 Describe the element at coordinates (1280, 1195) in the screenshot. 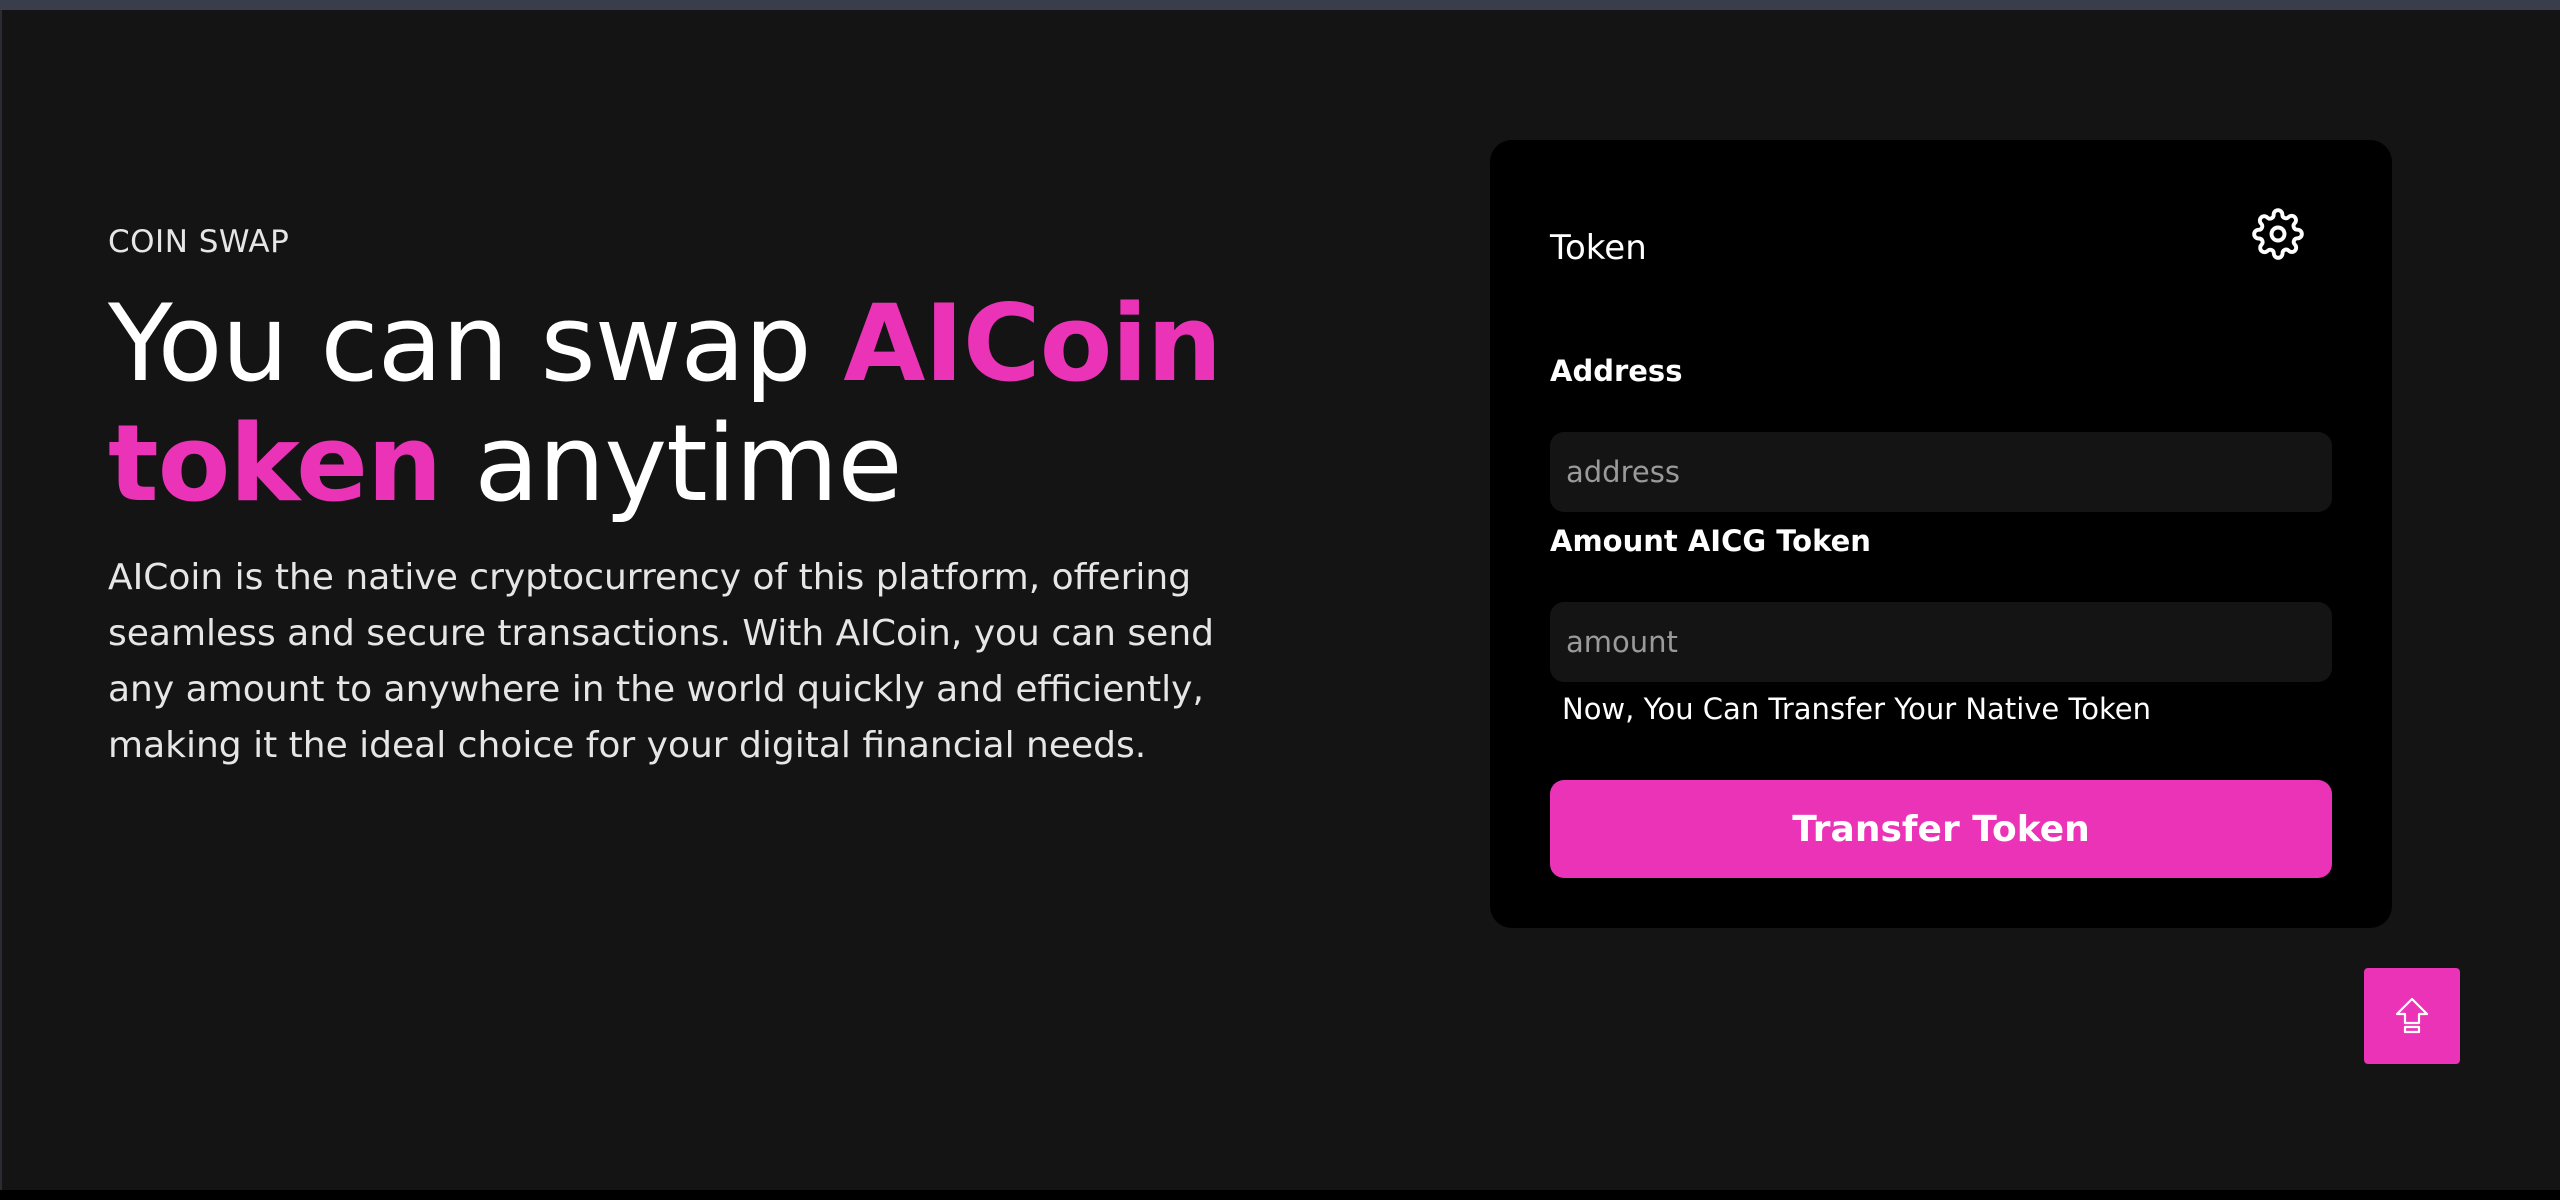

I see `bottom-strip` at that location.